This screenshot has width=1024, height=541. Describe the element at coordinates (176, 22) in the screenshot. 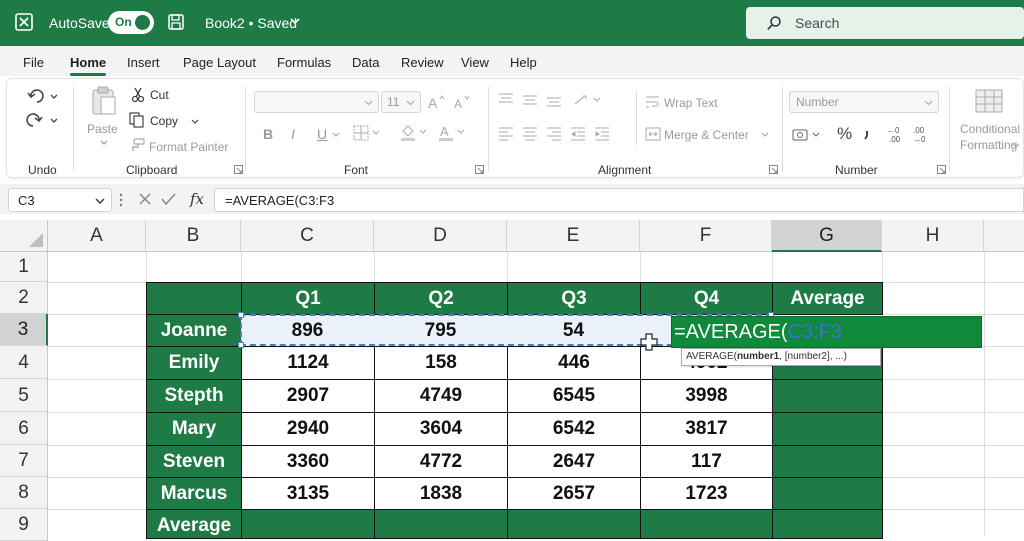

I see `save-icon` at that location.